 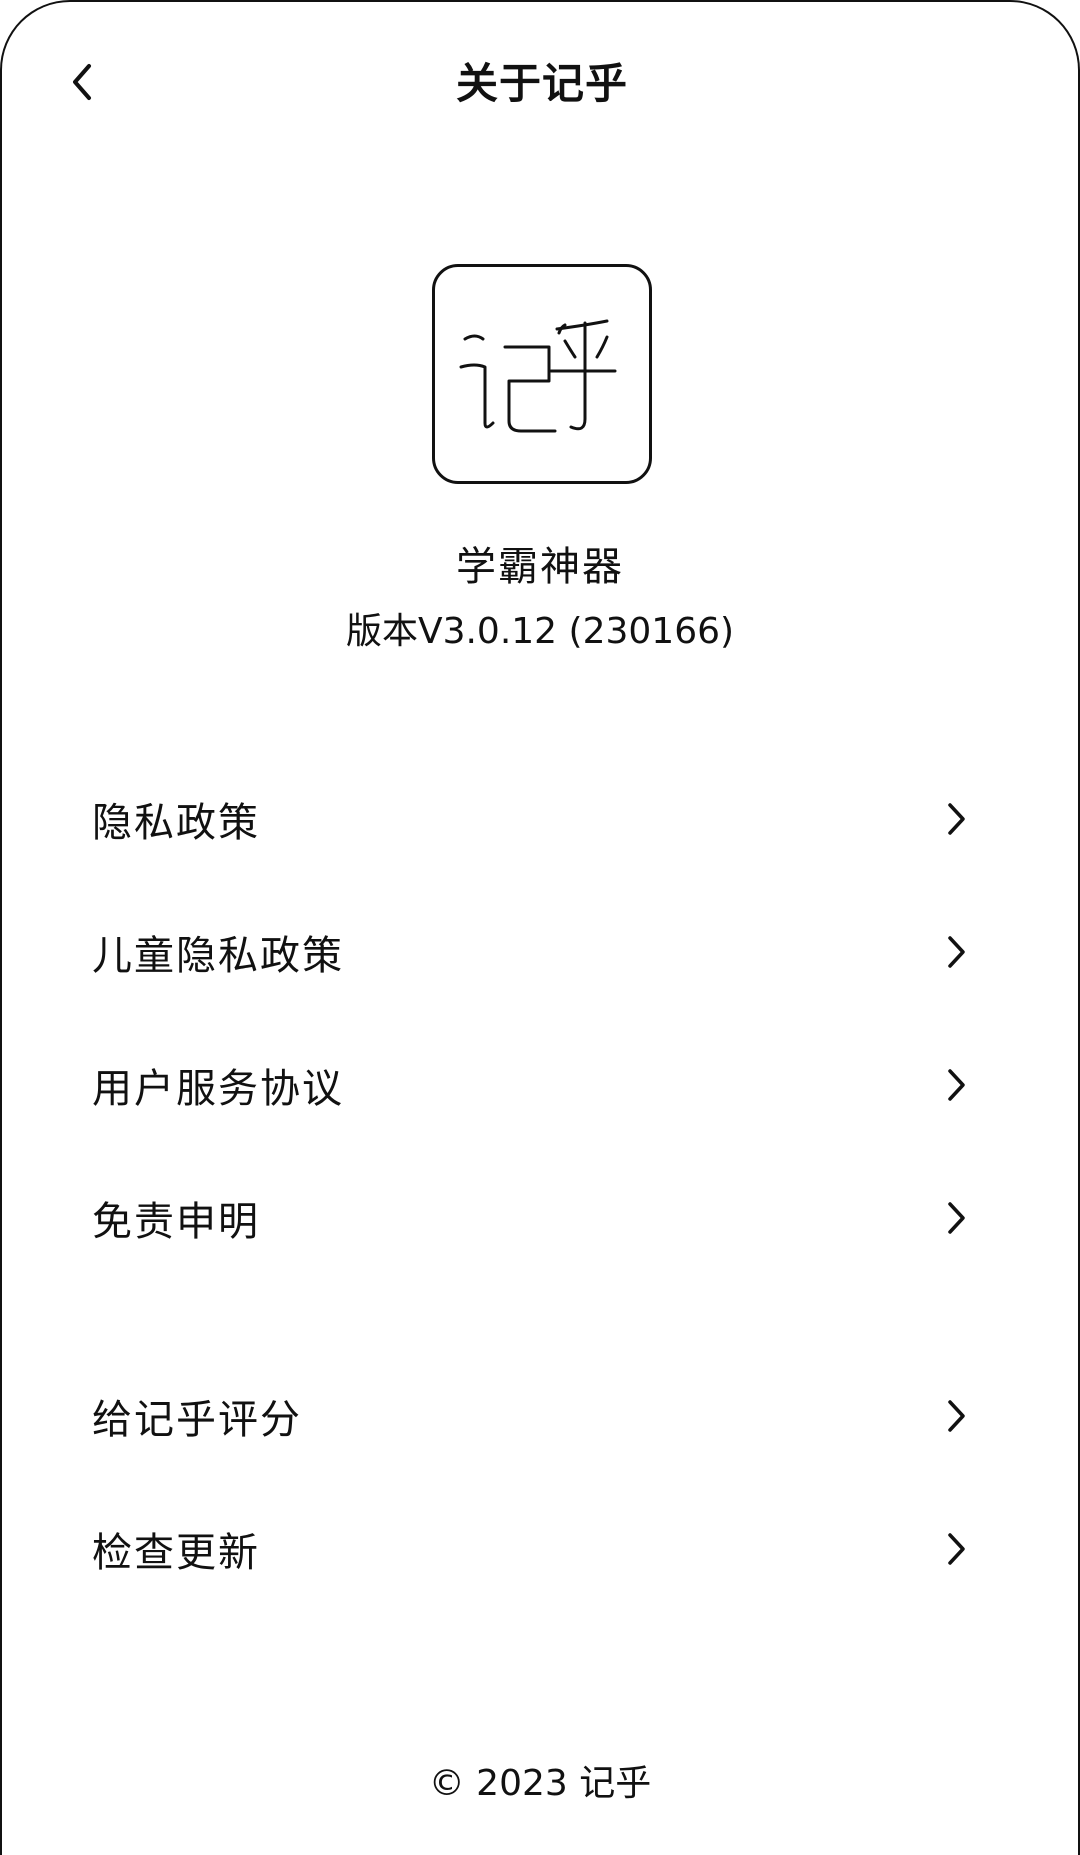 I want to click on menu-item-label: 免责申明, so click(x=176, y=1222).